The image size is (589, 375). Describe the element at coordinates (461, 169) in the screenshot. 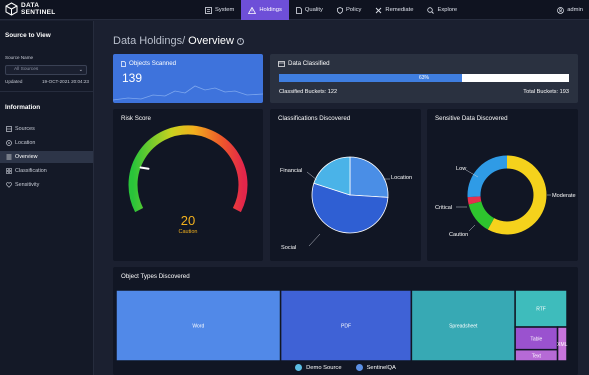

I see `donut-label-low: Low` at that location.